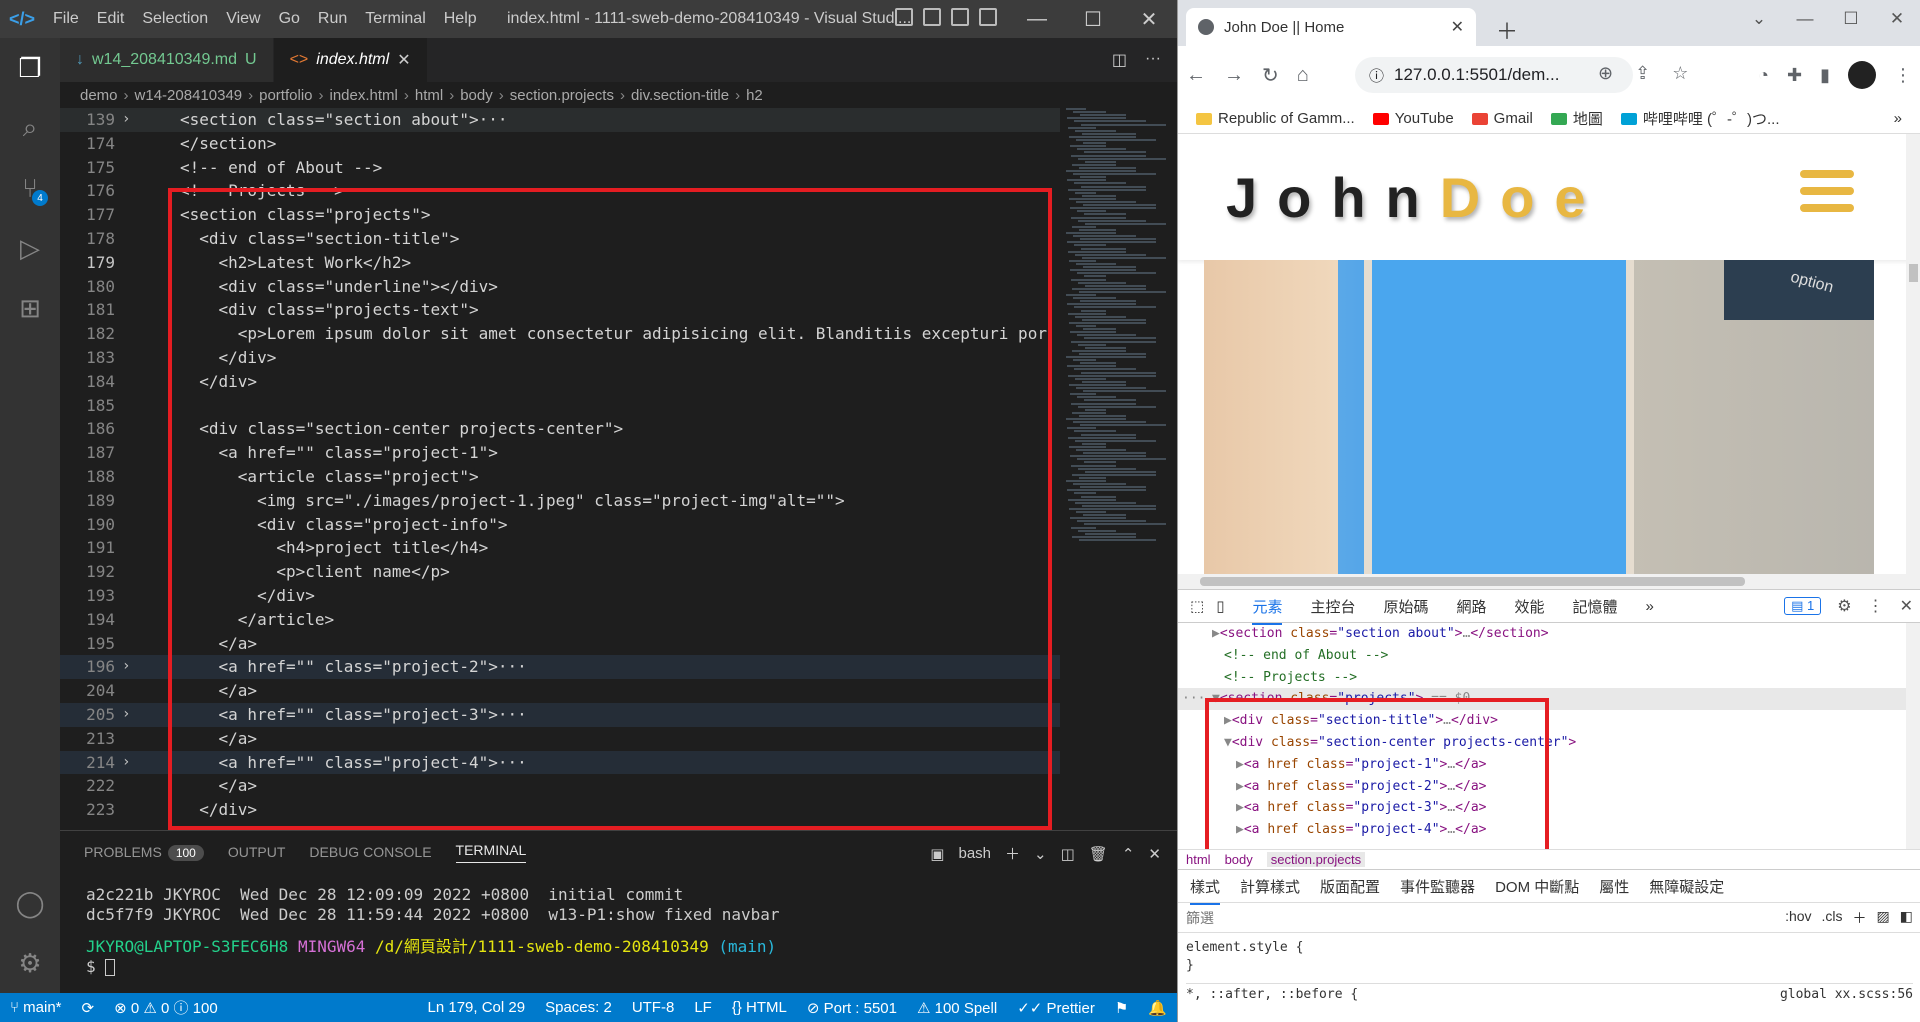 The image size is (1920, 1022). I want to click on page-horizontal-scrollbar, so click(1542, 581).